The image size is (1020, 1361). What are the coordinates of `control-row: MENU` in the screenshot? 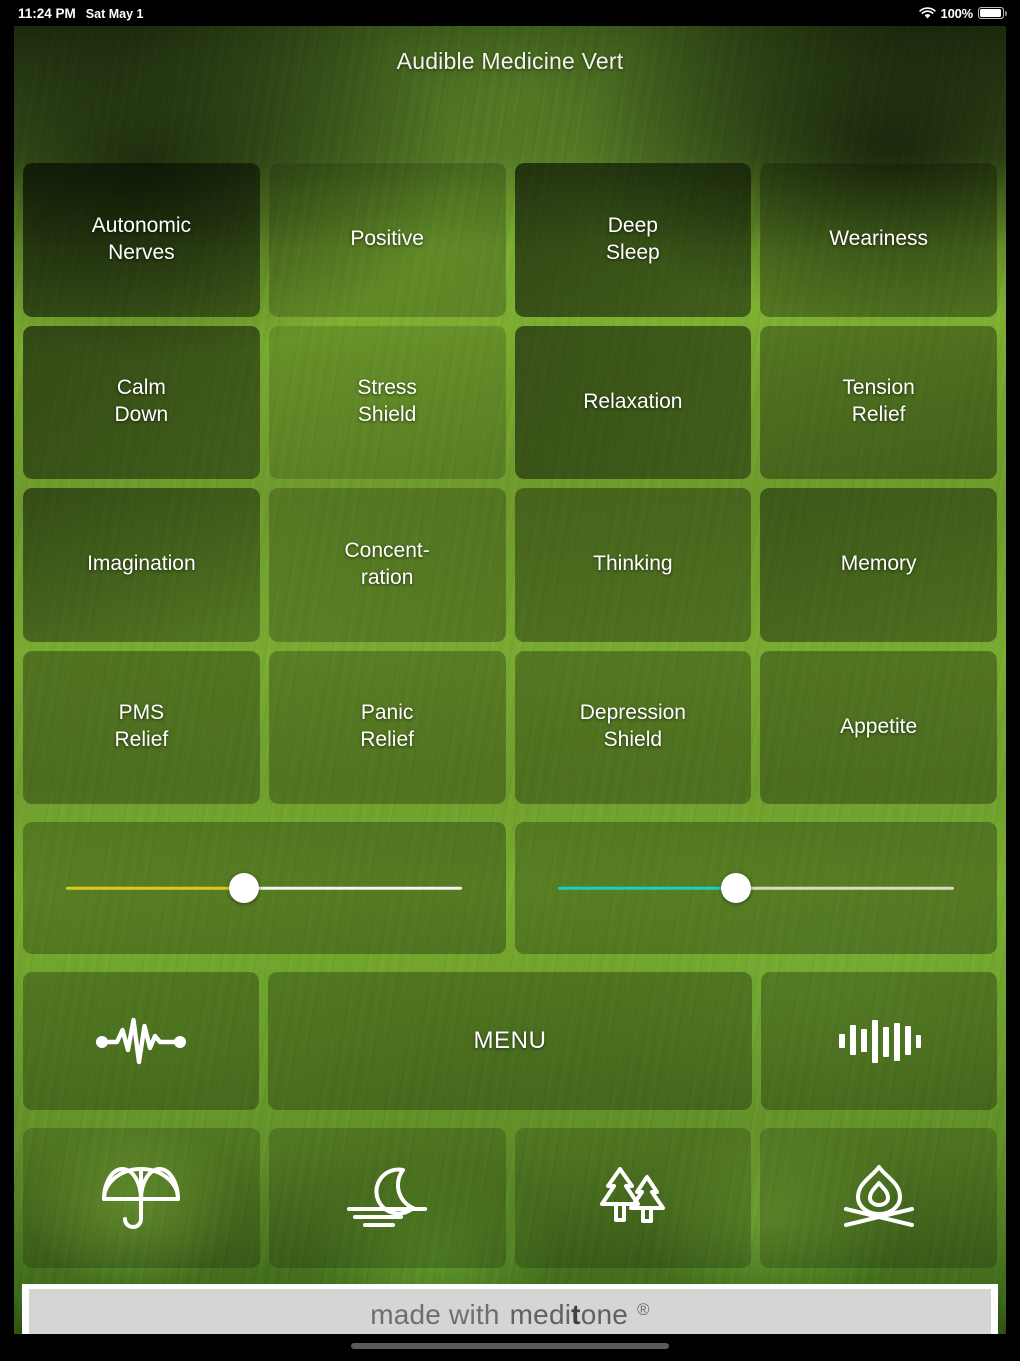 It's located at (510, 1041).